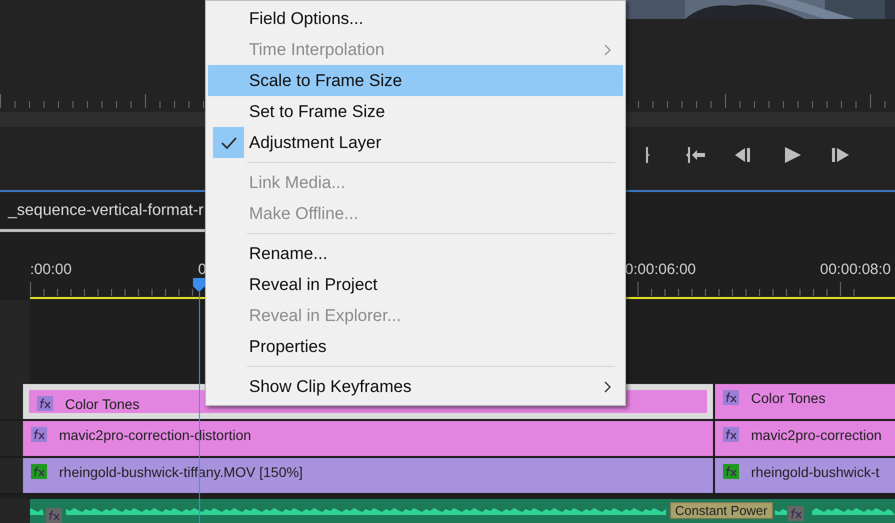 Image resolution: width=895 pixels, height=523 pixels. Describe the element at coordinates (816, 435) in the screenshot. I see `clip-name: mavic2pro-correction` at that location.